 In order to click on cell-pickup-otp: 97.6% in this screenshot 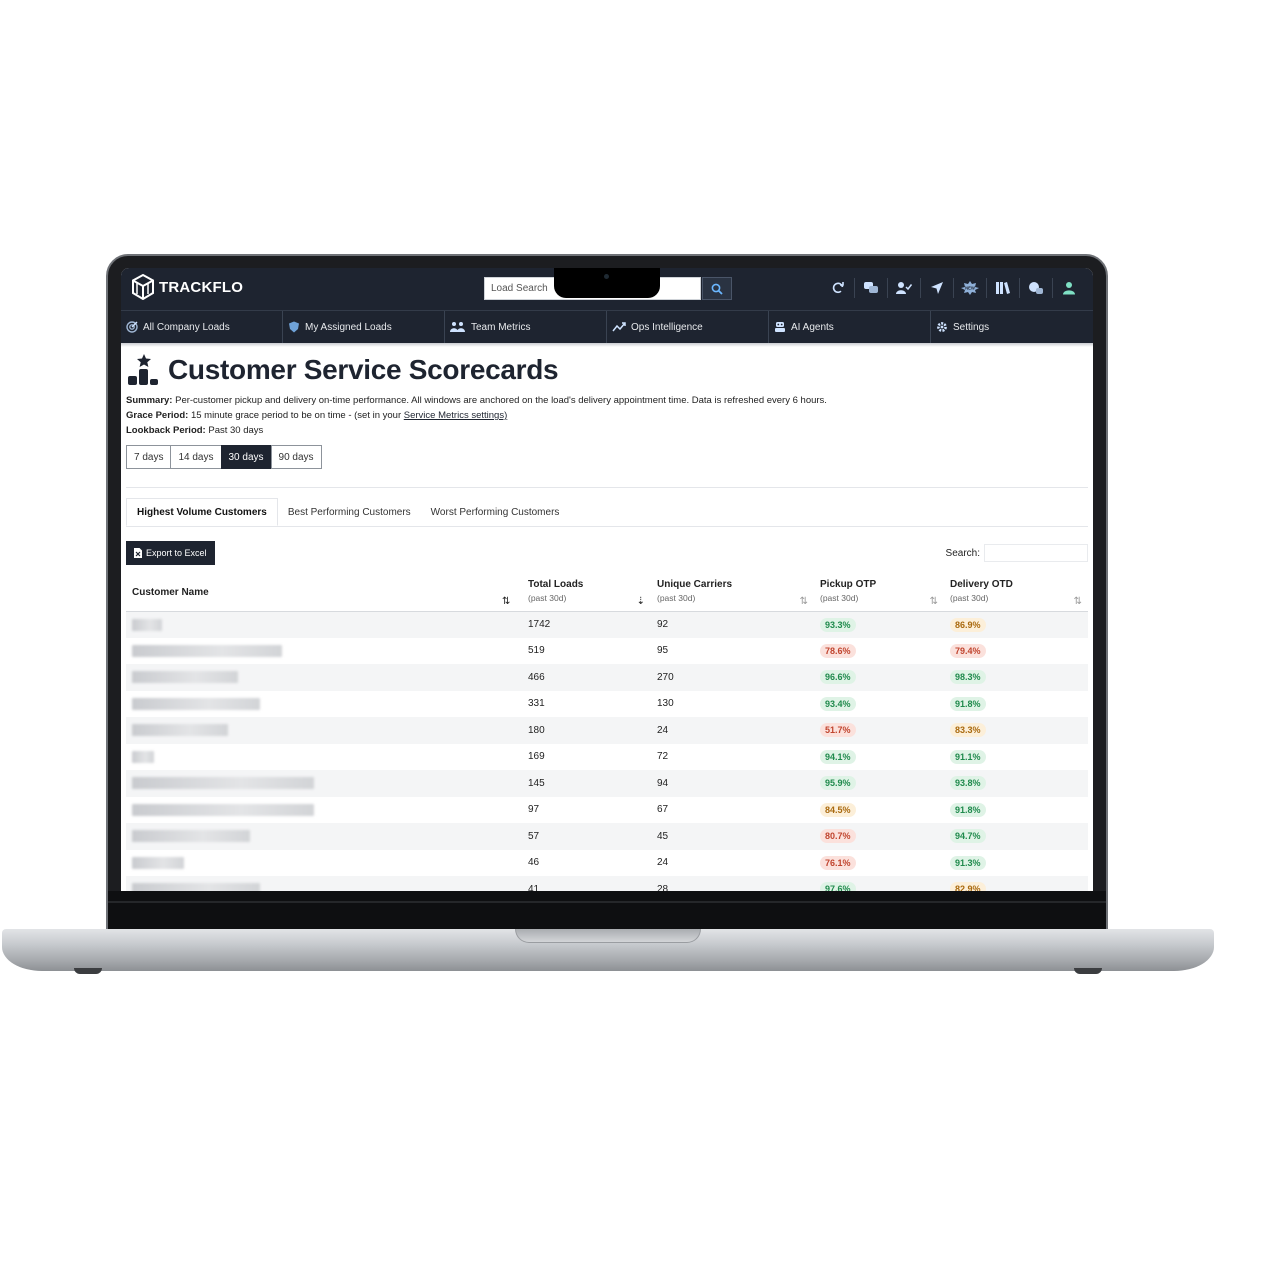, I will do `click(879, 883)`.